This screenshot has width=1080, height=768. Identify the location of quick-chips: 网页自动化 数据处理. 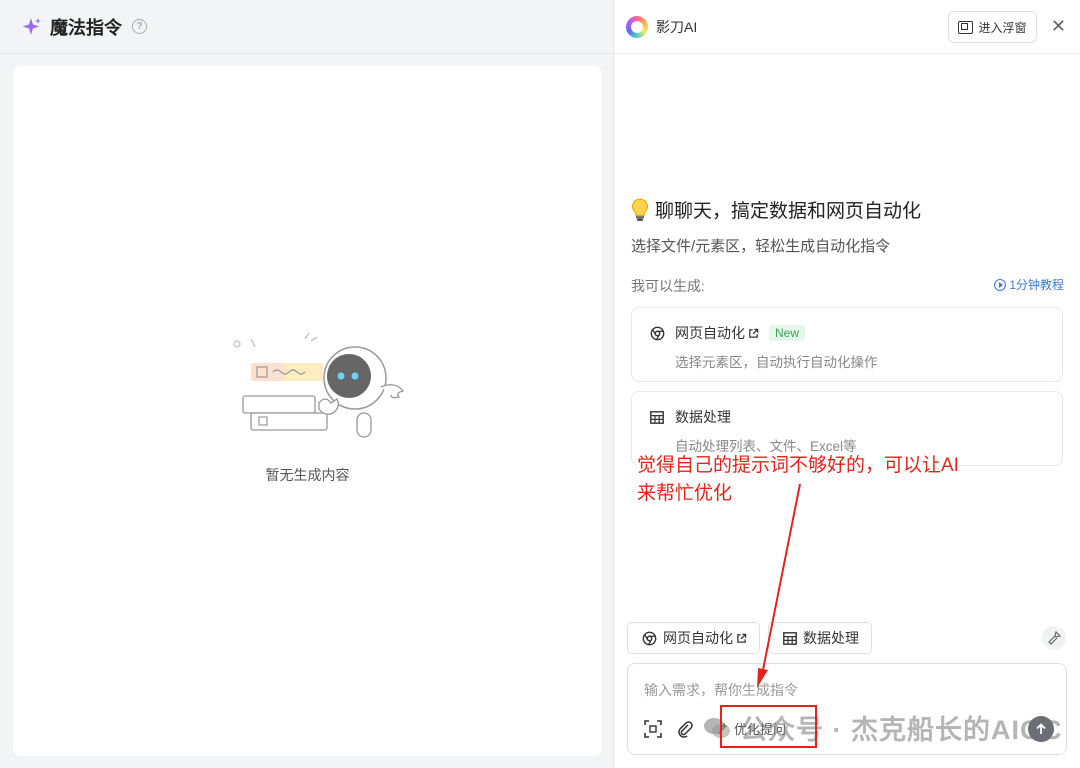
(749, 638).